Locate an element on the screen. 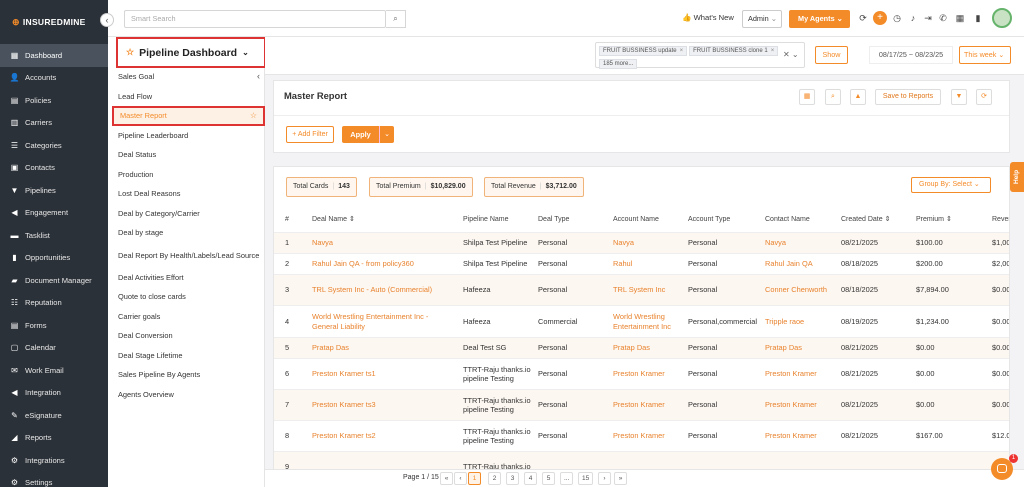  phone-icon: ✆ is located at coordinates (943, 18).